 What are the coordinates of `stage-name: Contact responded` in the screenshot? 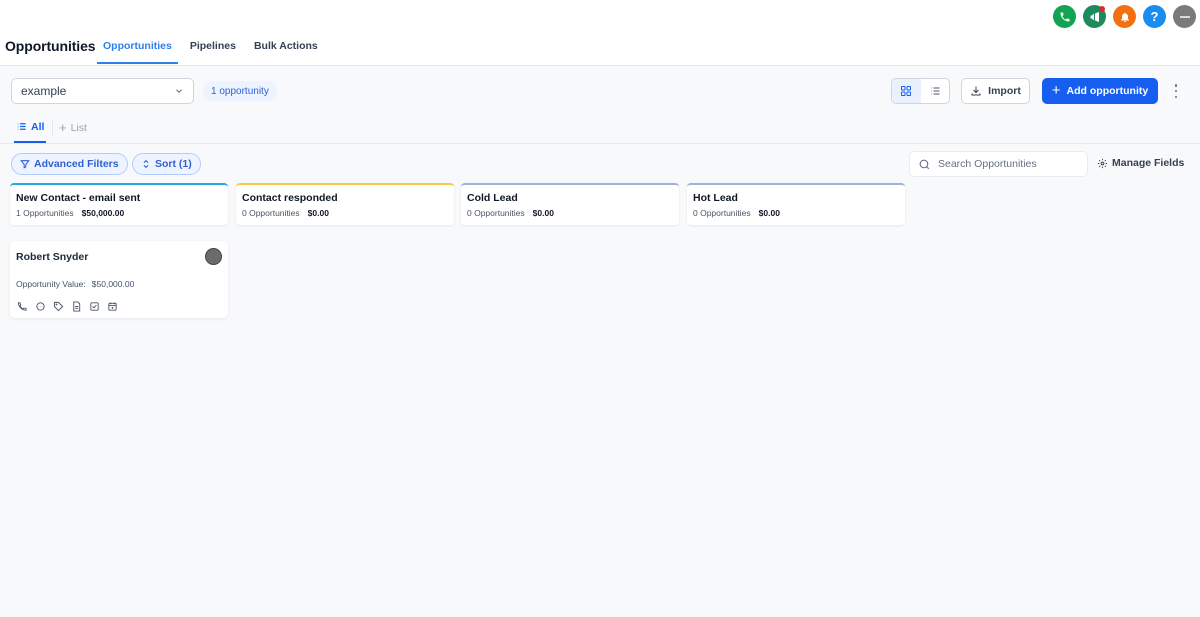 It's located at (290, 198).